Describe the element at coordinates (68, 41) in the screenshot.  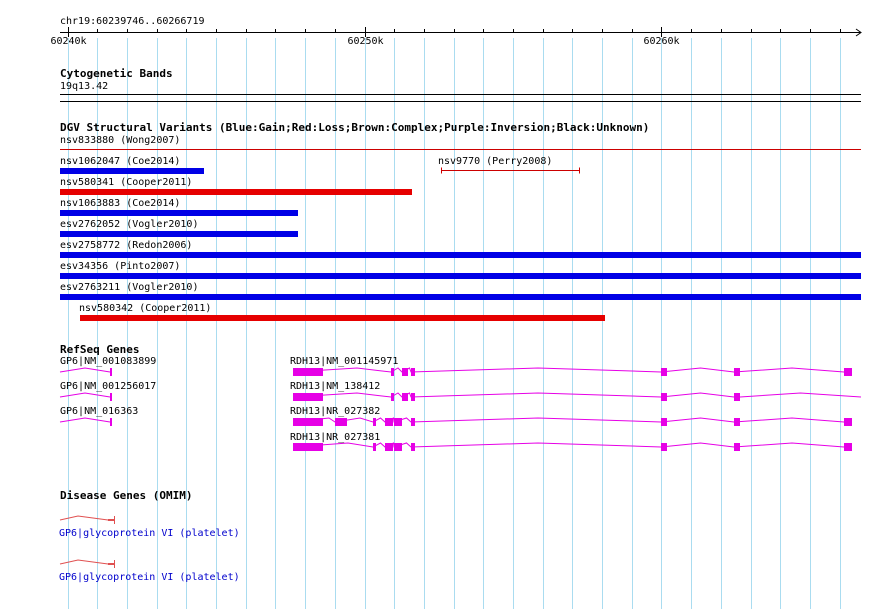
I see `ruler-tick-label: 60240k` at that location.